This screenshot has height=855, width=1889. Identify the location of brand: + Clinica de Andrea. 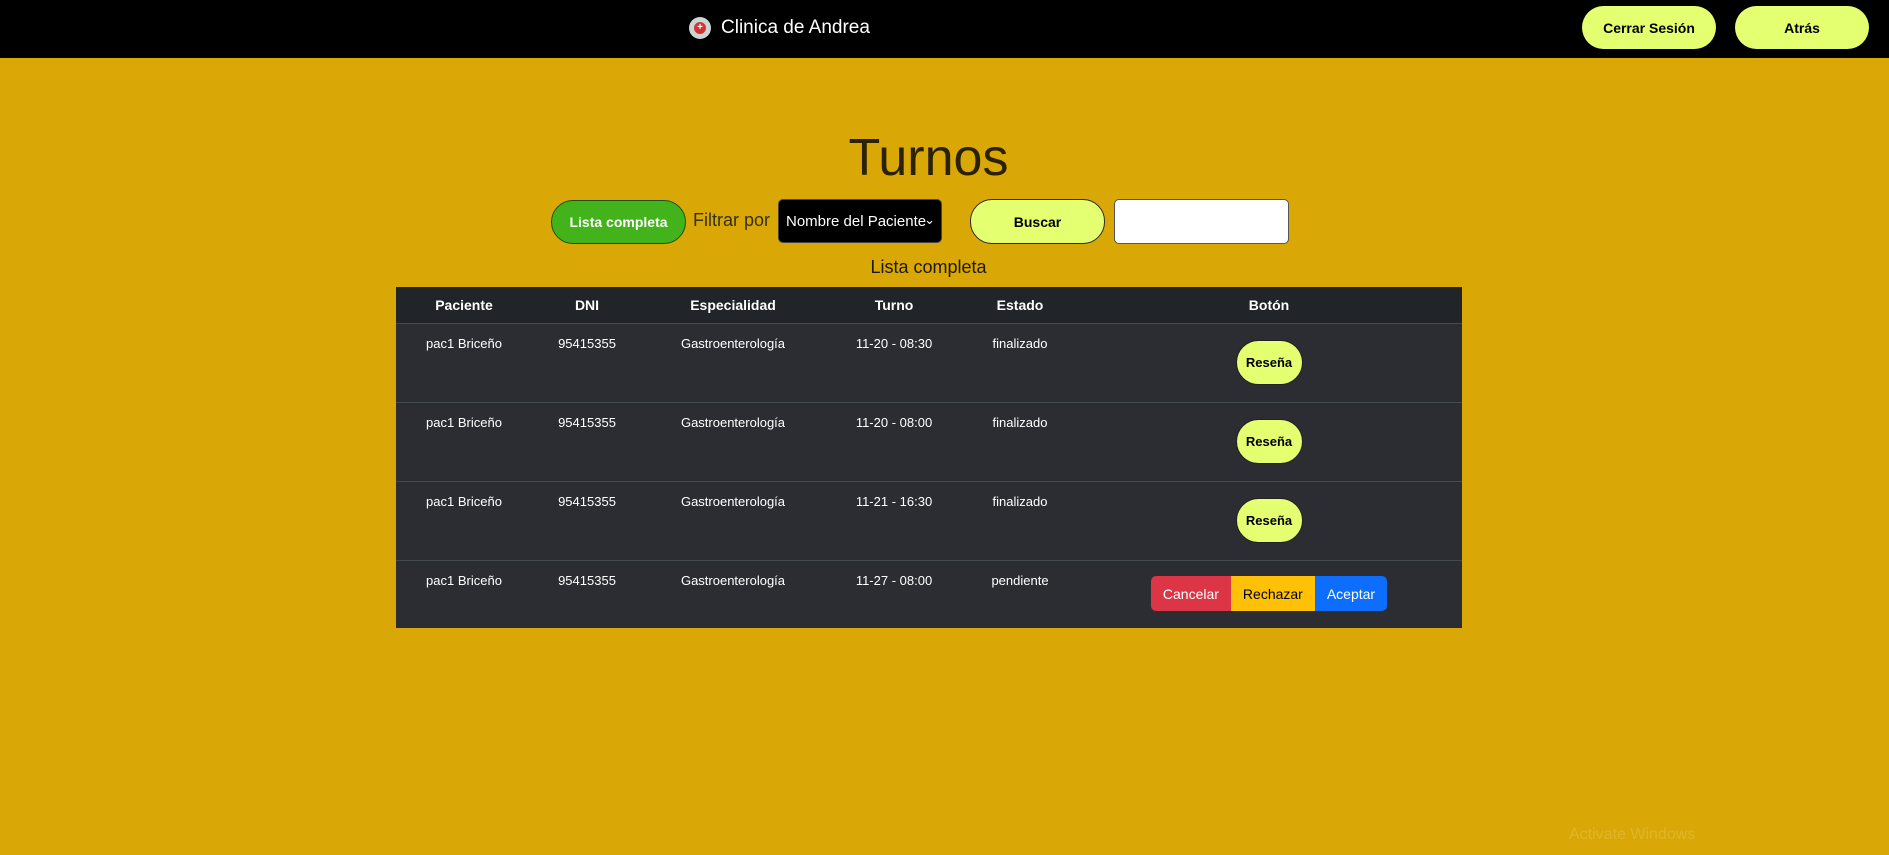
(779, 28).